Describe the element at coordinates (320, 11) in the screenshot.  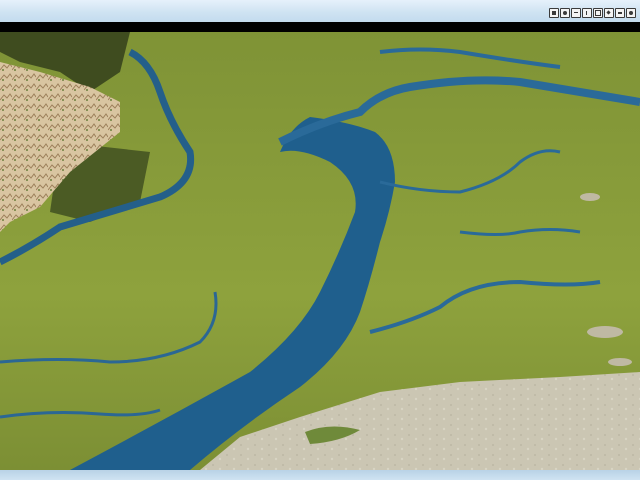
I see `title-bar` at that location.